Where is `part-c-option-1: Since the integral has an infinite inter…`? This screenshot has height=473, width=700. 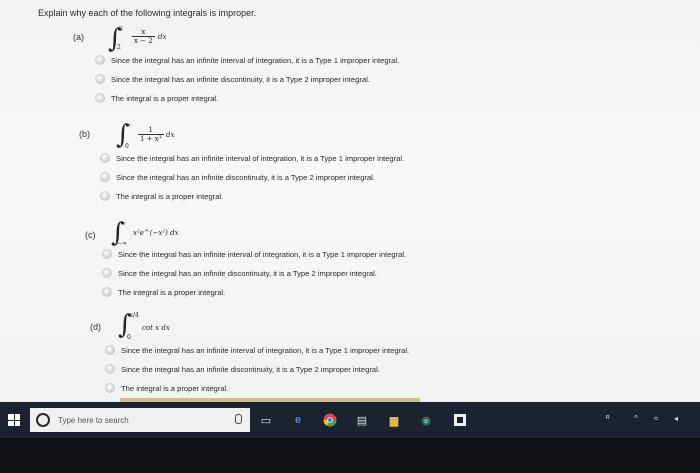
part-c-option-1: Since the integral has an infinite inter… is located at coordinates (254, 254).